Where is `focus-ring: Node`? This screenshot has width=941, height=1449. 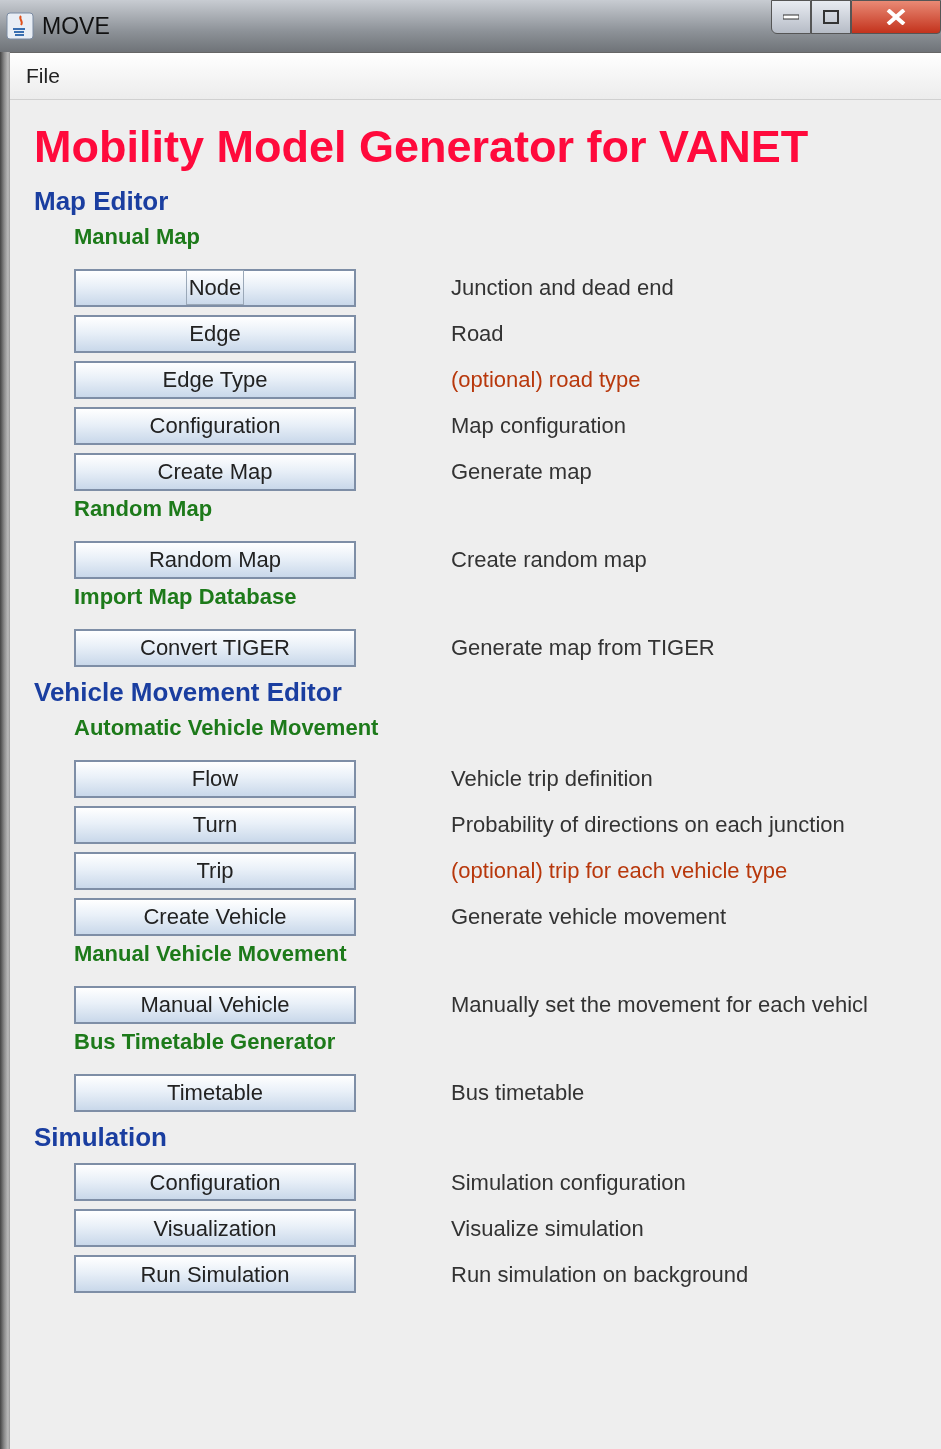 focus-ring: Node is located at coordinates (215, 288).